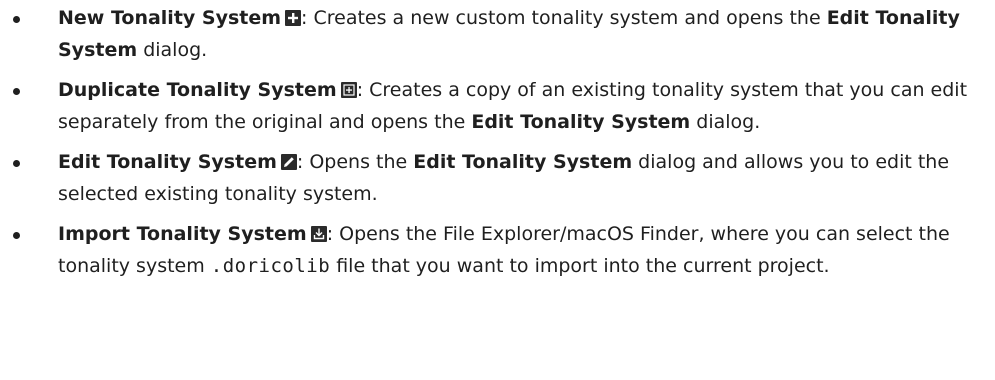 Image resolution: width=995 pixels, height=380 pixels. I want to click on import-icon, so click(318, 234).